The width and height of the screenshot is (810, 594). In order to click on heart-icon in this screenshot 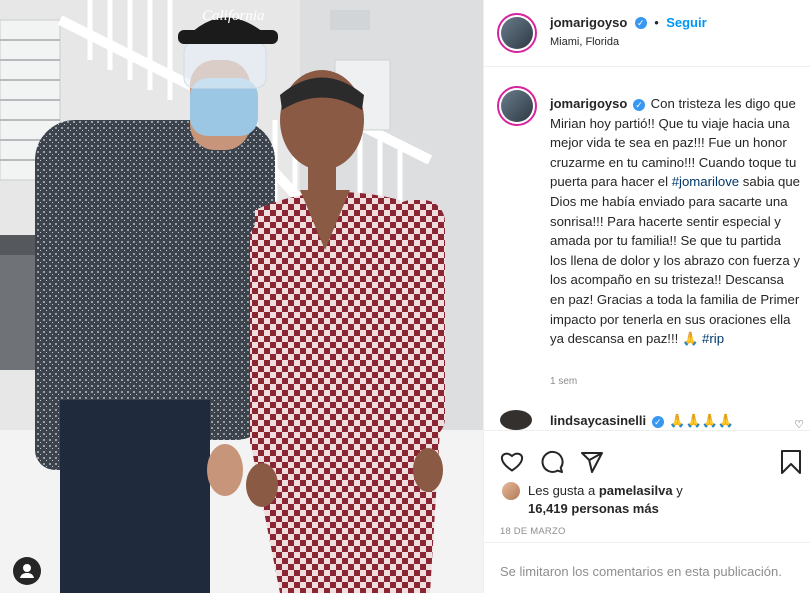, I will do `click(512, 462)`.